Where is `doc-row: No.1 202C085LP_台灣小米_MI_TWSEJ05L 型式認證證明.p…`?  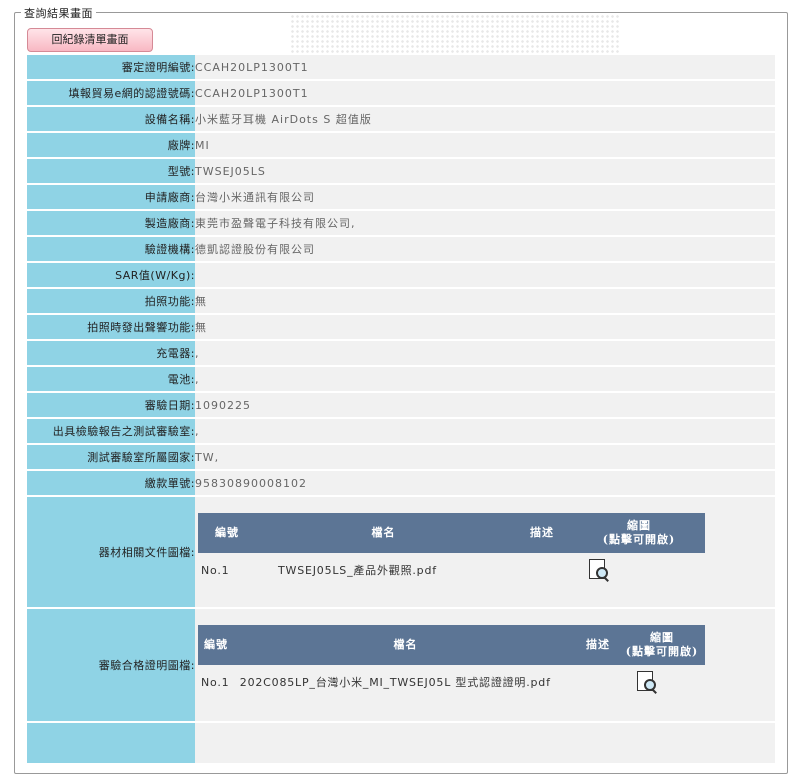
doc-row: No.1 202C085LP_台灣小米_MI_TWSEJ05L 型式認證證明.p… is located at coordinates (451, 682).